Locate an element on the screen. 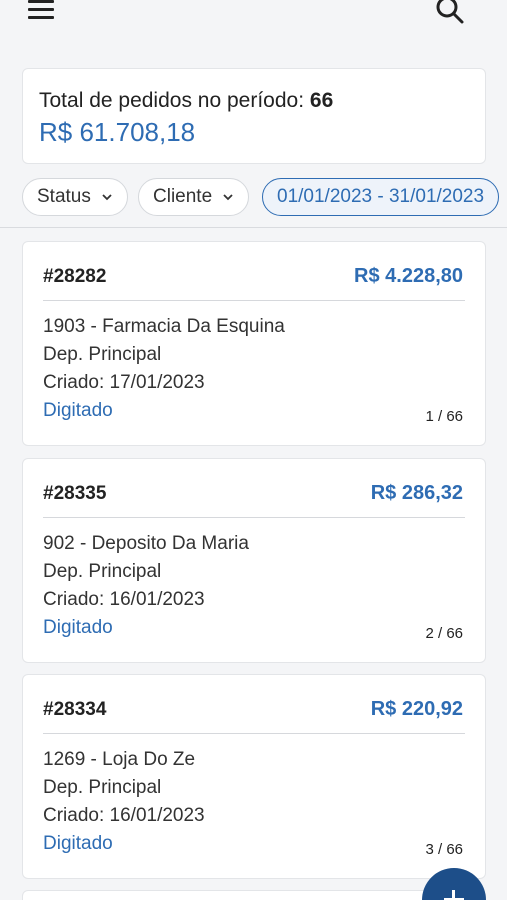 Image resolution: width=507 pixels, height=900 pixels. order-position: 1 / 66 is located at coordinates (444, 416).